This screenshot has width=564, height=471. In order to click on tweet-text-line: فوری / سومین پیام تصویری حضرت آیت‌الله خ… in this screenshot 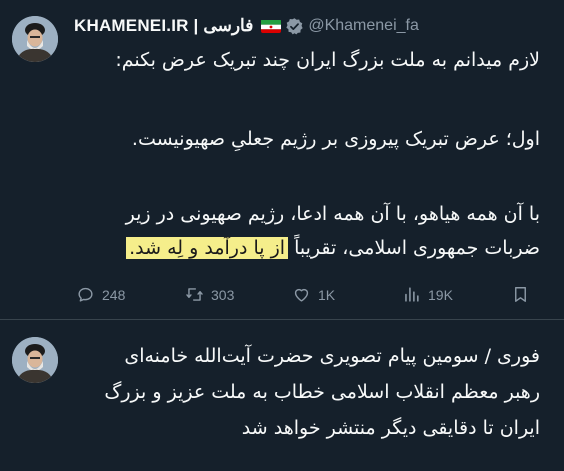, I will do `click(332, 356)`.